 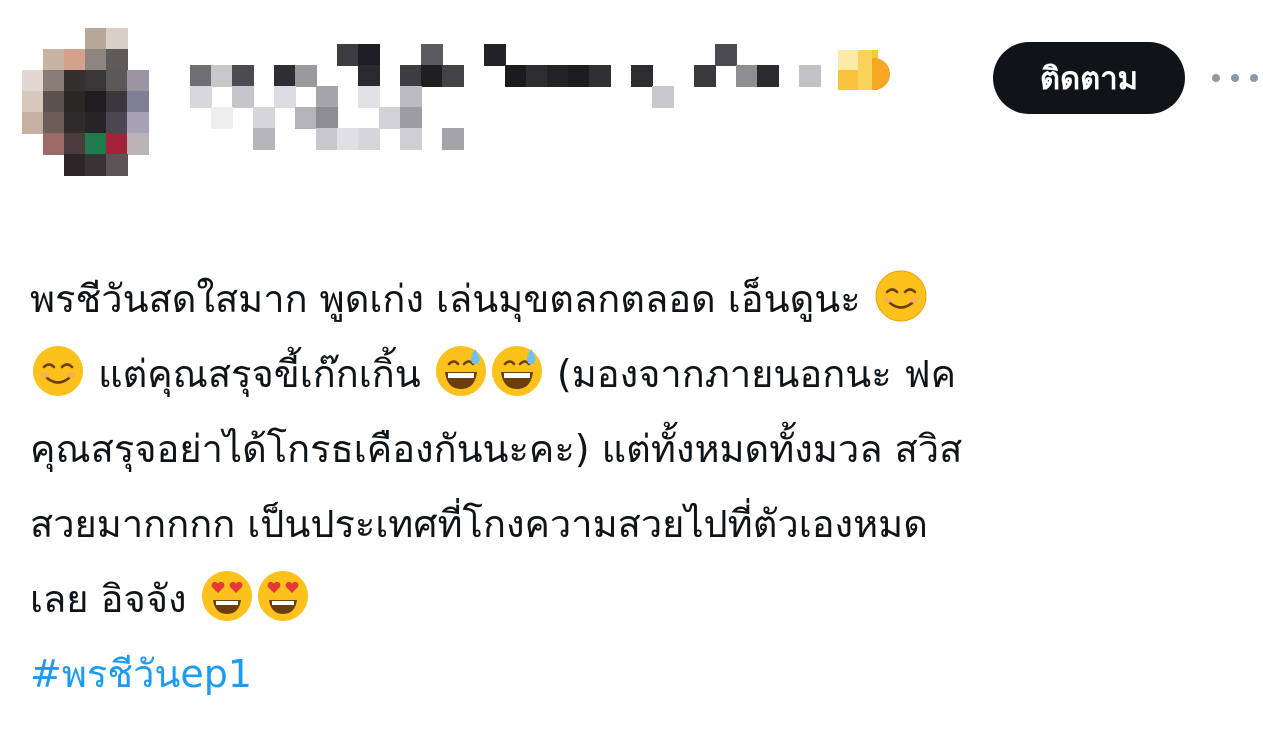 I want to click on text-segment: แต่คุณสรุจขี้เก๊กเกิ้น, so click(x=259, y=374).